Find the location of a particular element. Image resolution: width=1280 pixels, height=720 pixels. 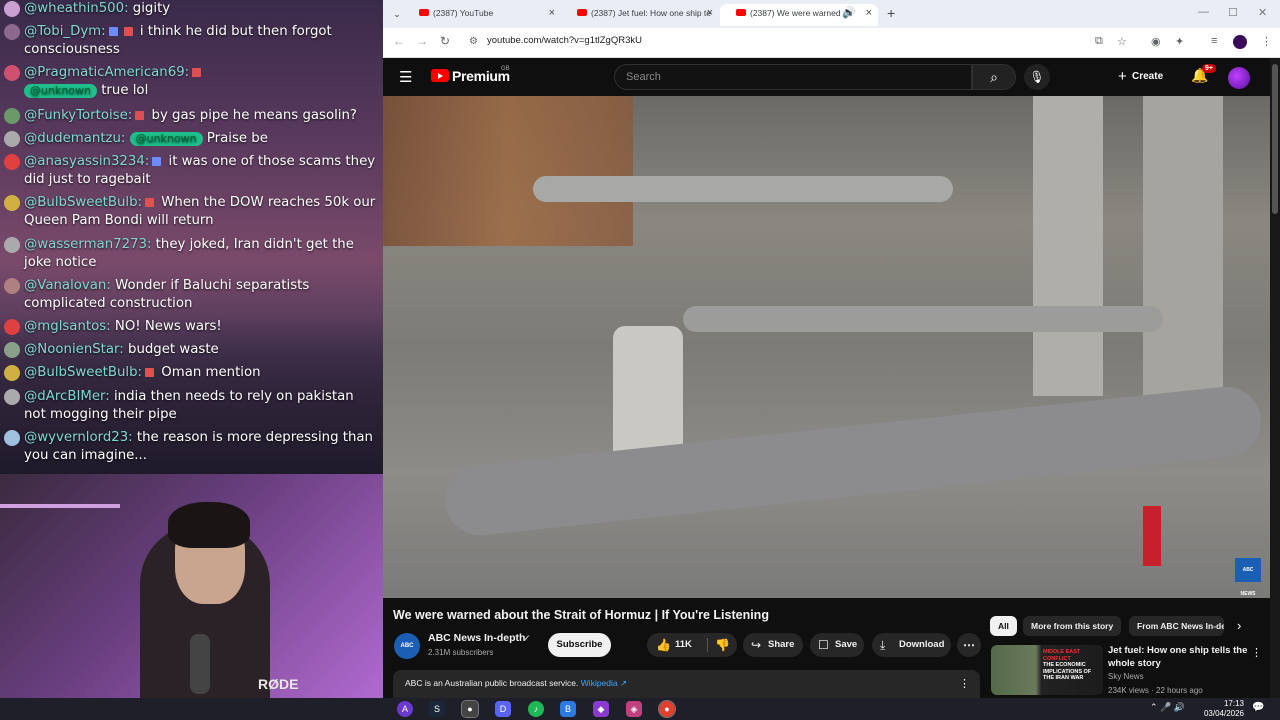

thumbs-down-icon: 👎 is located at coordinates (722, 645).